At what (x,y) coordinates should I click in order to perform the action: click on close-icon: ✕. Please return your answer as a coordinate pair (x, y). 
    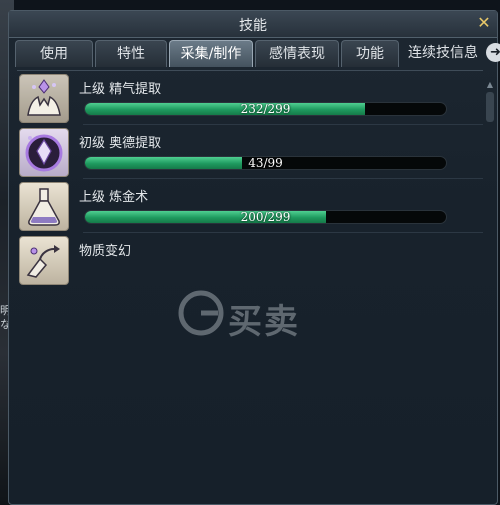
    Looking at the image, I should click on (484, 23).